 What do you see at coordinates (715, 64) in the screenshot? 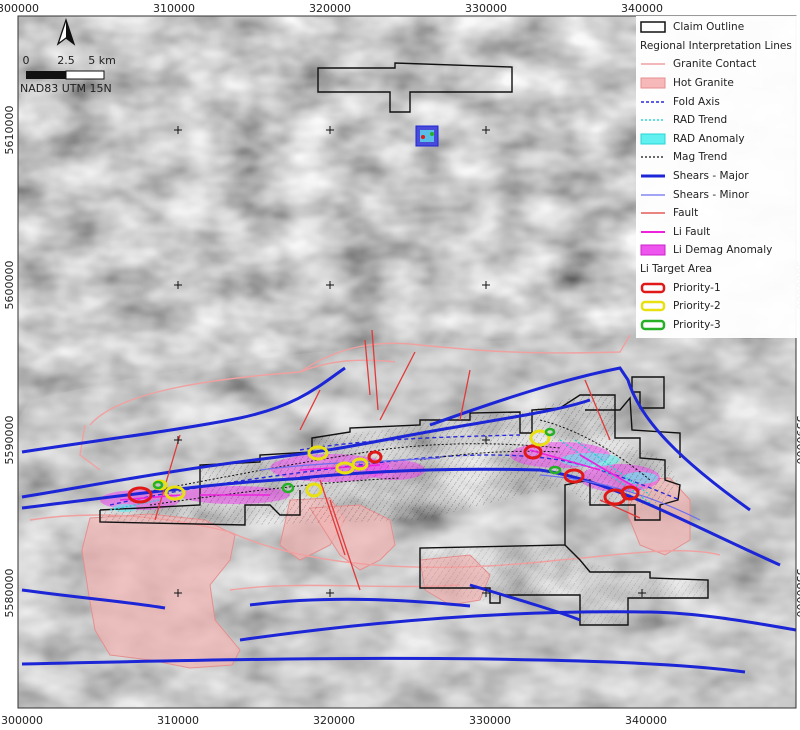
I see `legend-label: Granite Contact` at bounding box center [715, 64].